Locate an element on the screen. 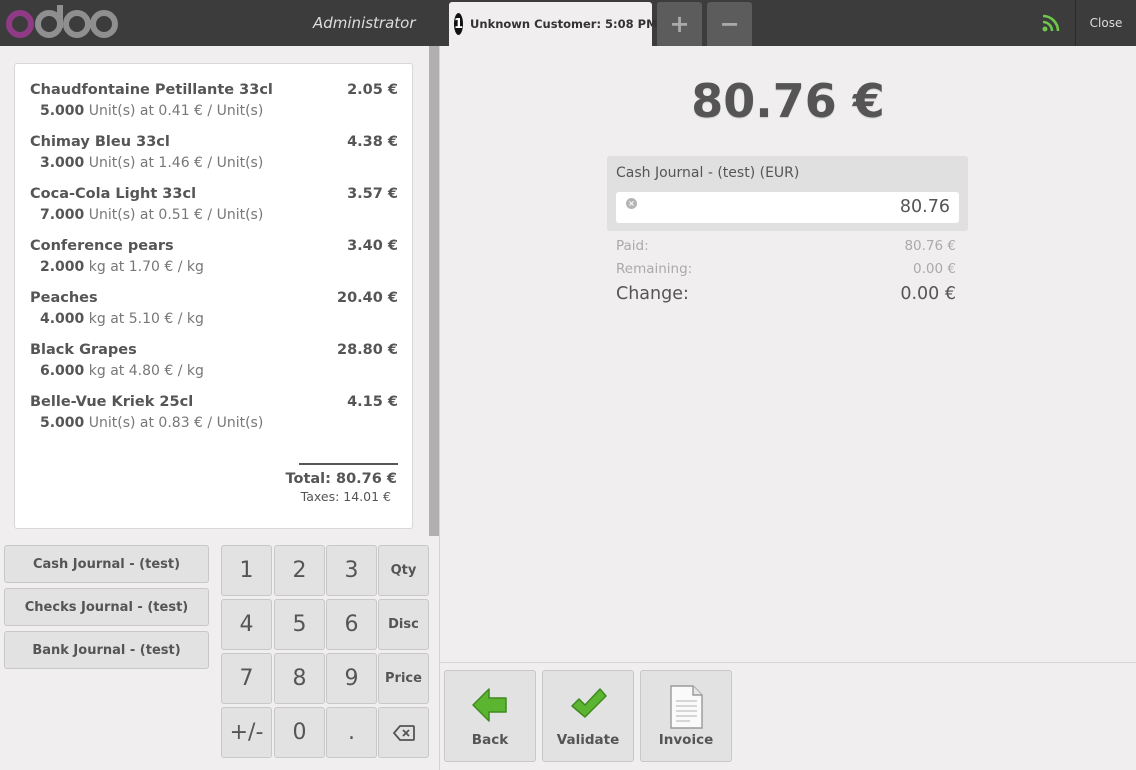 The height and width of the screenshot is (770, 1136). orderline-detail: 5.000 Unit(s) at 0.83 € / Unit(s) is located at coordinates (151, 423).